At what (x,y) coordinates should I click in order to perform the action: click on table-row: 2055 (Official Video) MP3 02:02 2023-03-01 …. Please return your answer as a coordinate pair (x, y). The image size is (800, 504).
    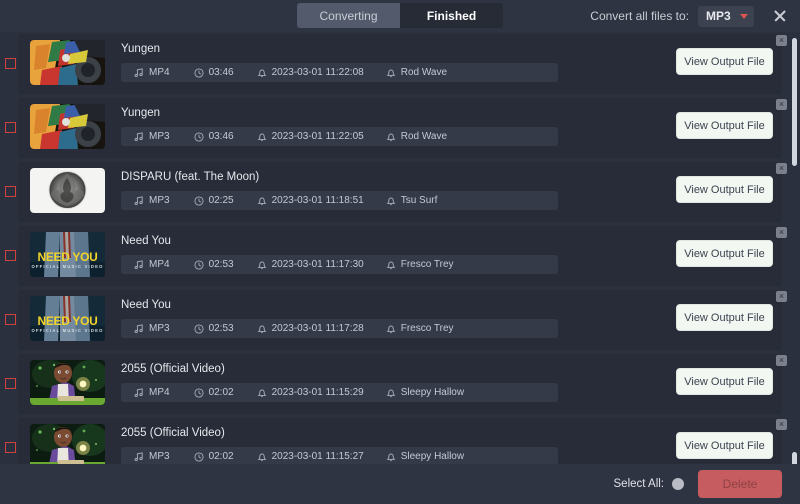
    Looking at the image, I should click on (400, 440).